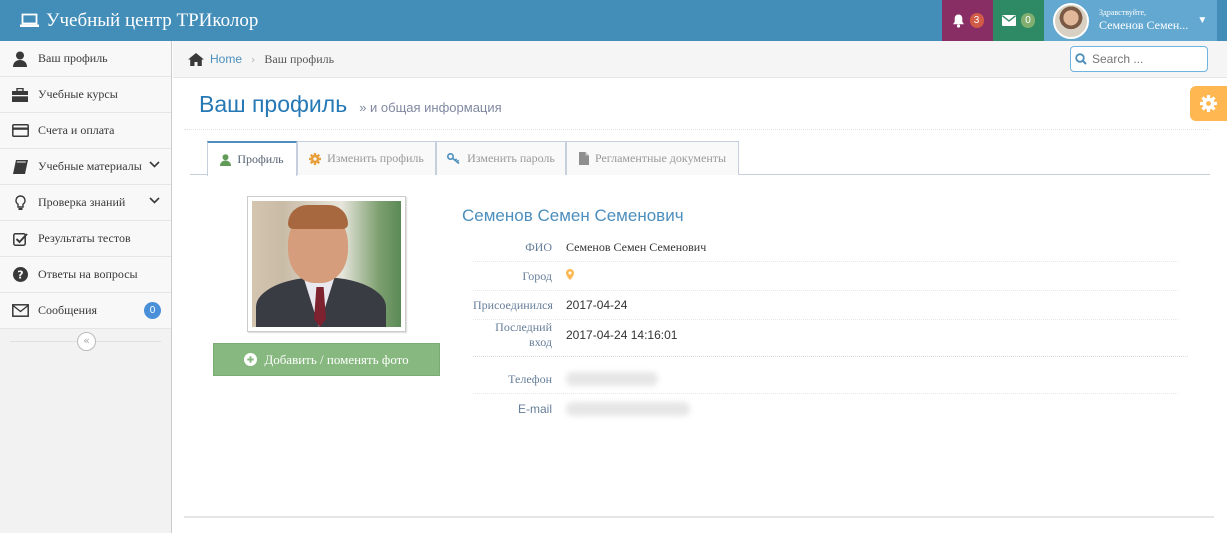  What do you see at coordinates (573, 215) in the screenshot?
I see `profile-full-name: Семенов Семен Семенович` at bounding box center [573, 215].